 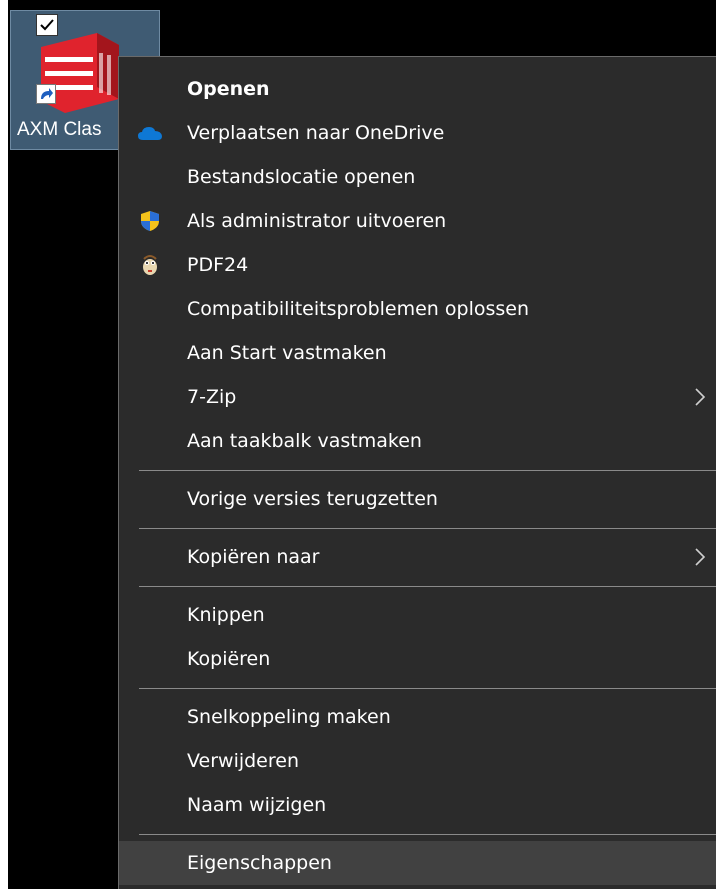 What do you see at coordinates (316, 133) in the screenshot?
I see `menu-item-label: Verplaatsen naar OneDrive` at bounding box center [316, 133].